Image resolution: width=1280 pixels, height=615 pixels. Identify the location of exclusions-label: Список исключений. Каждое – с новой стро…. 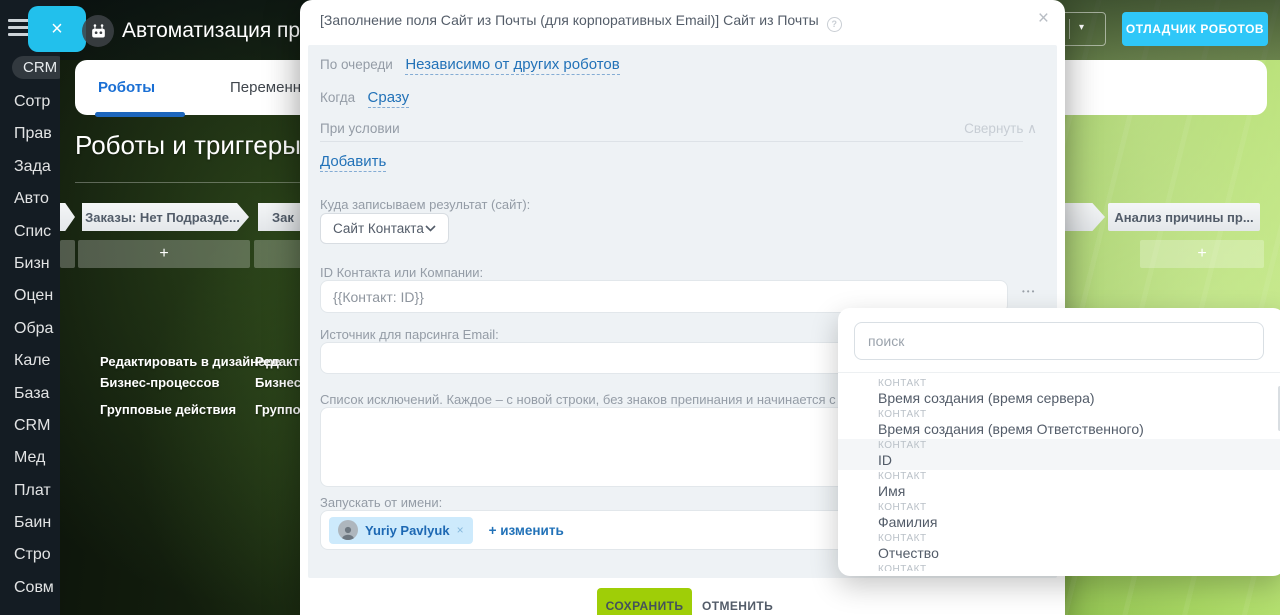
(590, 399).